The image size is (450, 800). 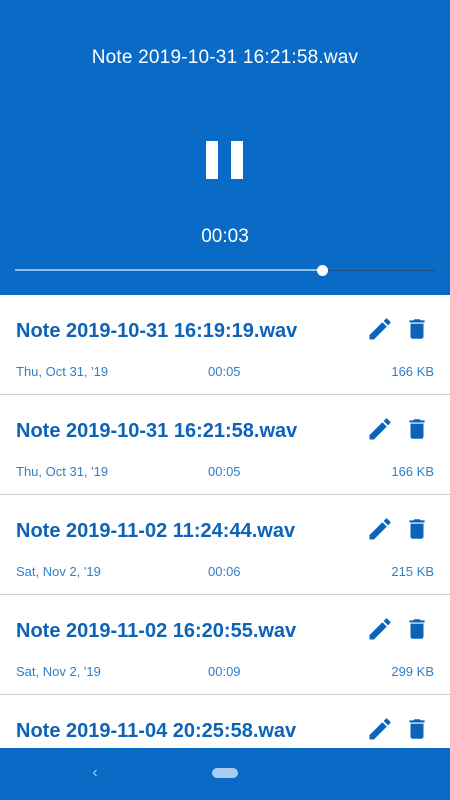 What do you see at coordinates (224, 671) in the screenshot?
I see `recording-duration: 00:09` at bounding box center [224, 671].